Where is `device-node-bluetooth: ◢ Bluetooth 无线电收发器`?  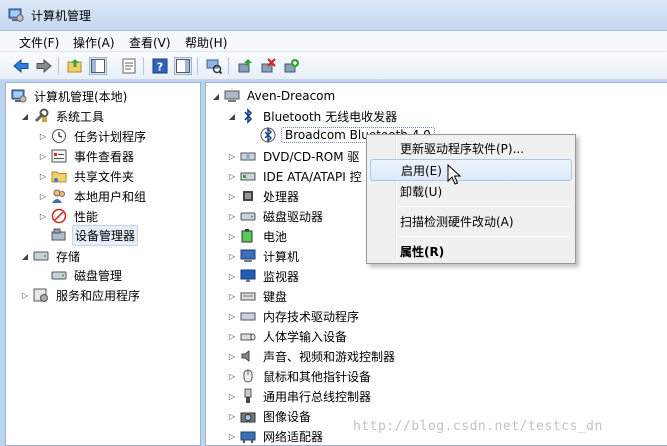
device-node-bluetooth: ◢ Bluetooth 无线电收发器 is located at coordinates (312, 116).